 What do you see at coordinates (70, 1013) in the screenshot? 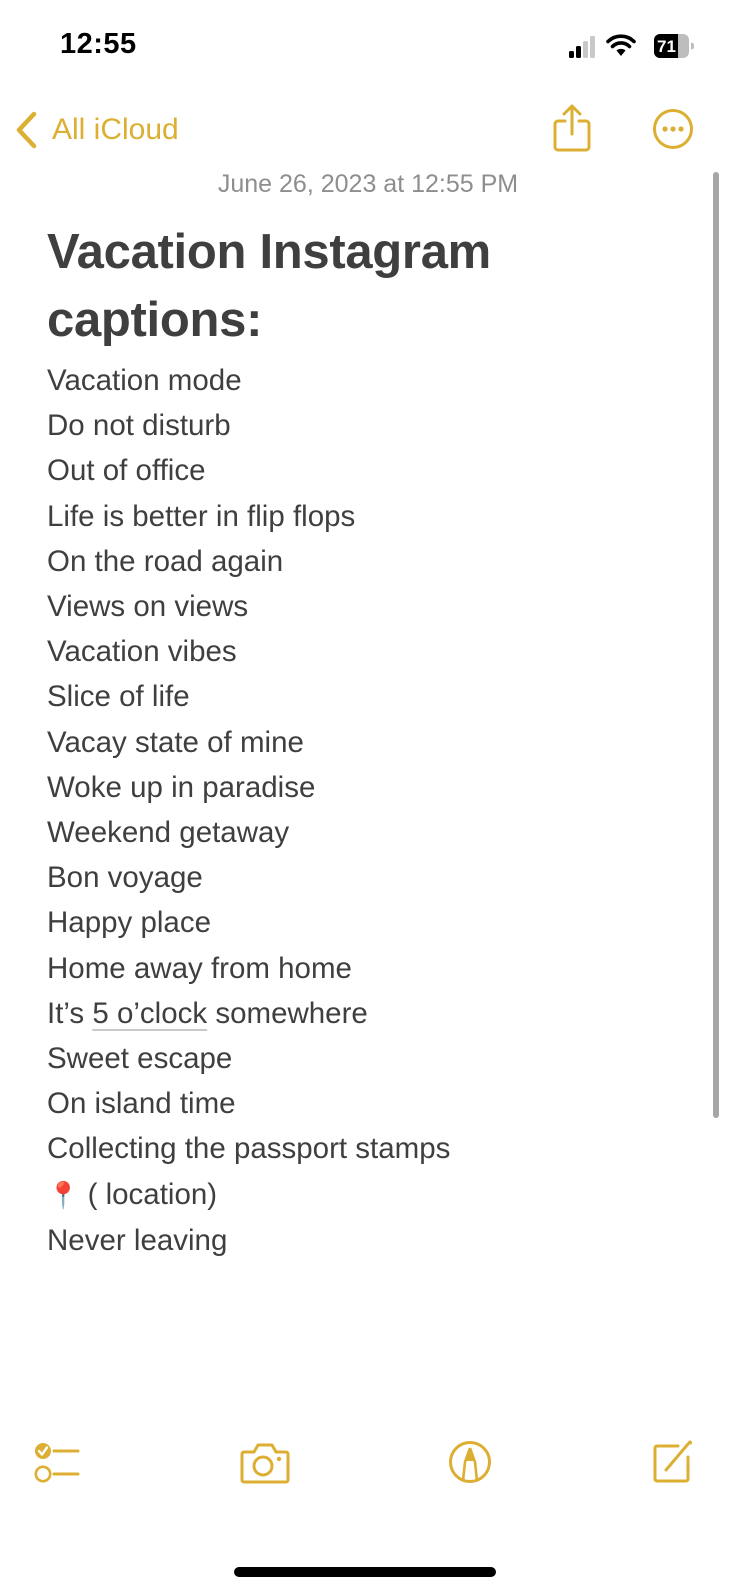
I see `line-text-before: It’s` at bounding box center [70, 1013].